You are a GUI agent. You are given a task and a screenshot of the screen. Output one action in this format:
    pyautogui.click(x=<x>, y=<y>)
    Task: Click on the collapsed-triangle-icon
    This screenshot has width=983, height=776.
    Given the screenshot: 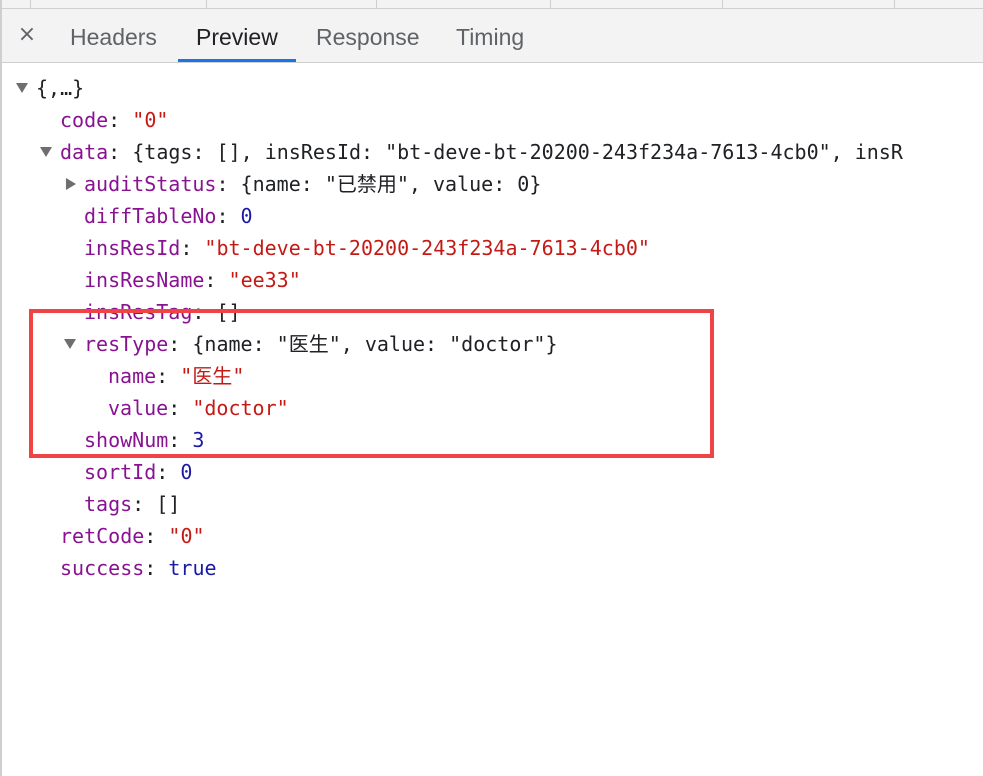 What is the action you would take?
    pyautogui.click(x=71, y=183)
    